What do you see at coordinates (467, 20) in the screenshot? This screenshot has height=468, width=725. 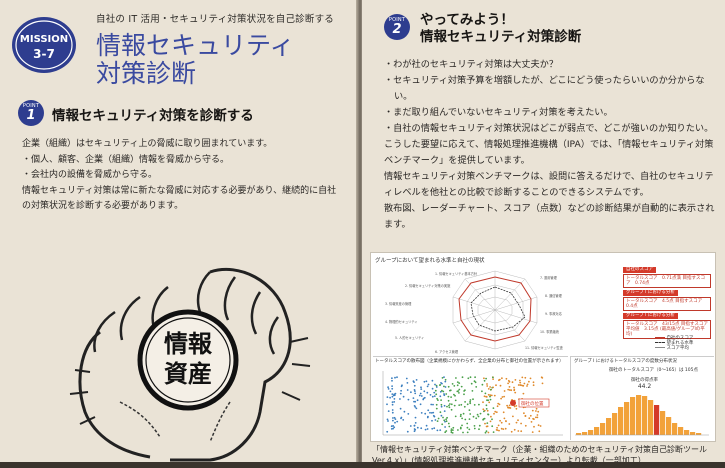 I see `heading-line-1: やってみよう！` at bounding box center [467, 20].